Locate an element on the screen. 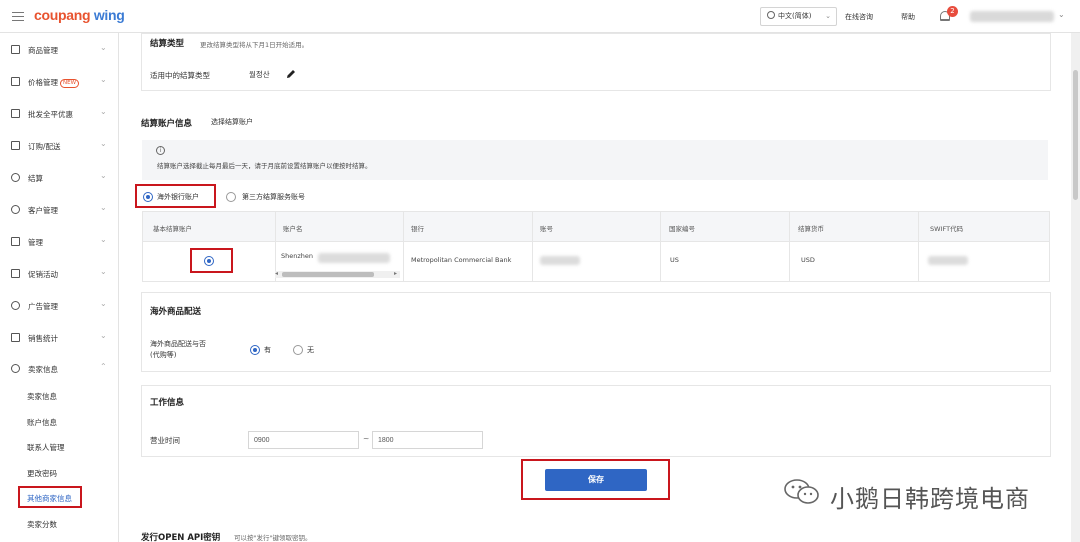 The height and width of the screenshot is (542, 1080). radio-third-party is located at coordinates (231, 197).